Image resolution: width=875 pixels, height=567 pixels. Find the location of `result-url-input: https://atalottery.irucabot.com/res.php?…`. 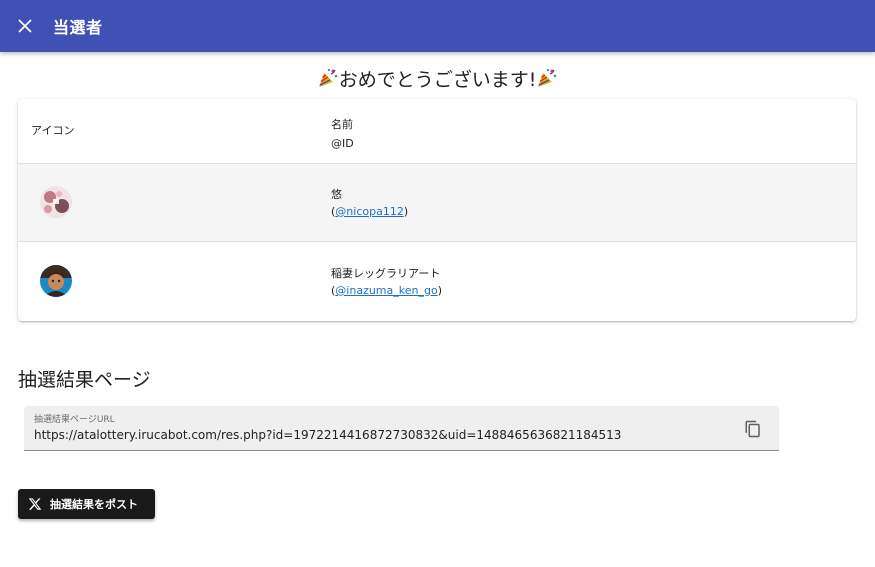

result-url-input: https://atalottery.irucabot.com/res.php?… is located at coordinates (327, 435).